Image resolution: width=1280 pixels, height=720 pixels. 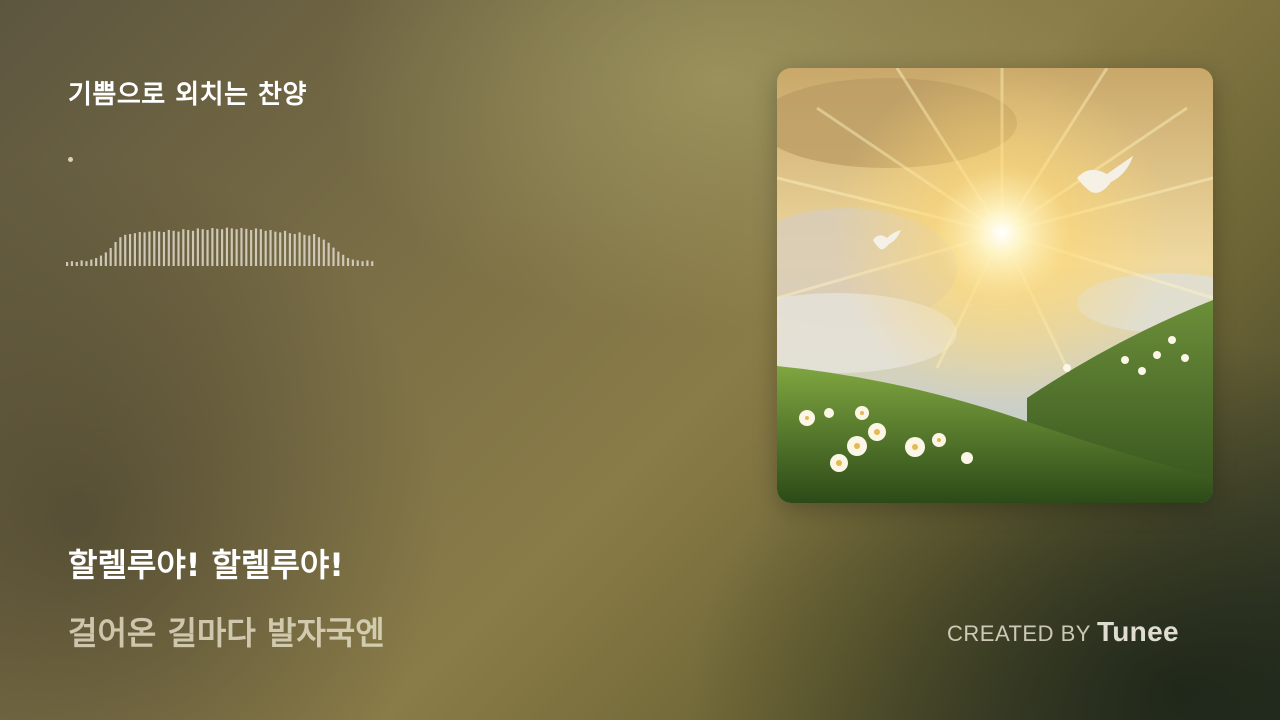 I want to click on brand-logo-text: Tunee, so click(x=1137, y=631).